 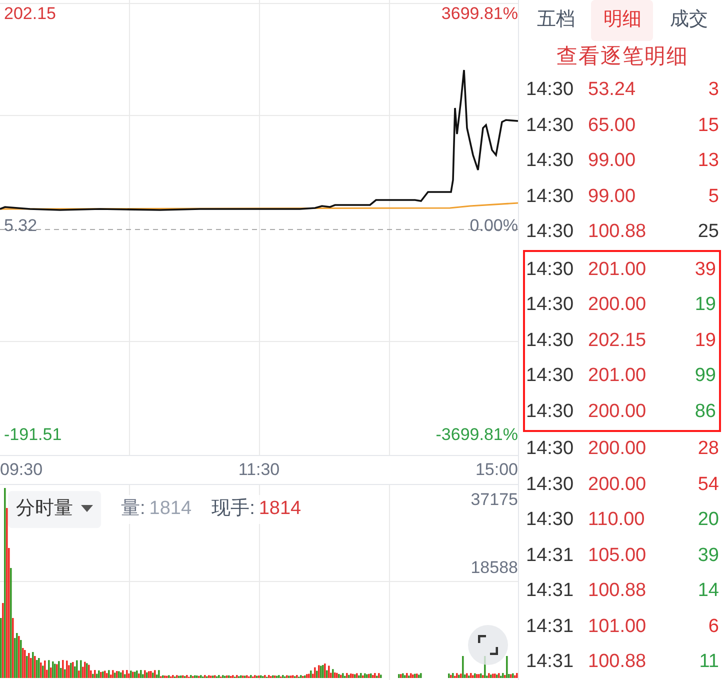 I want to click on trade-price: 110.00, so click(x=616, y=520).